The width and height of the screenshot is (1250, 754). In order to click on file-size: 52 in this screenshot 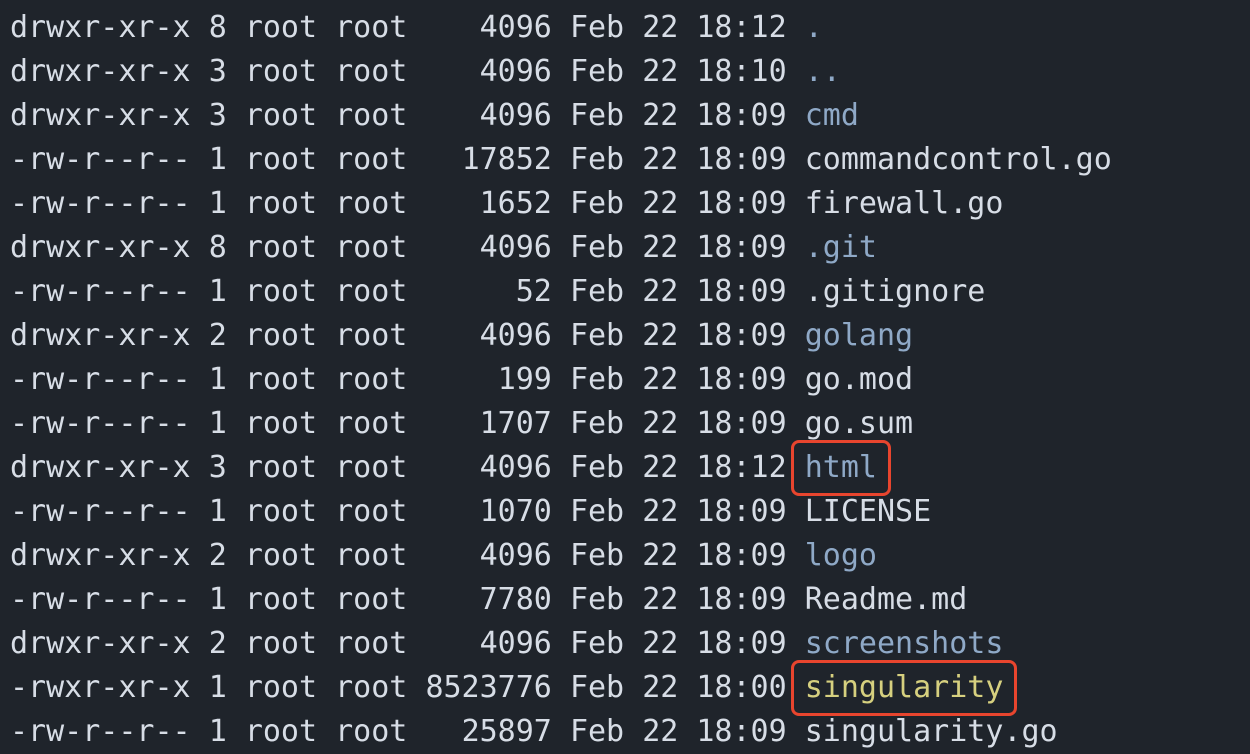, I will do `click(533, 291)`.